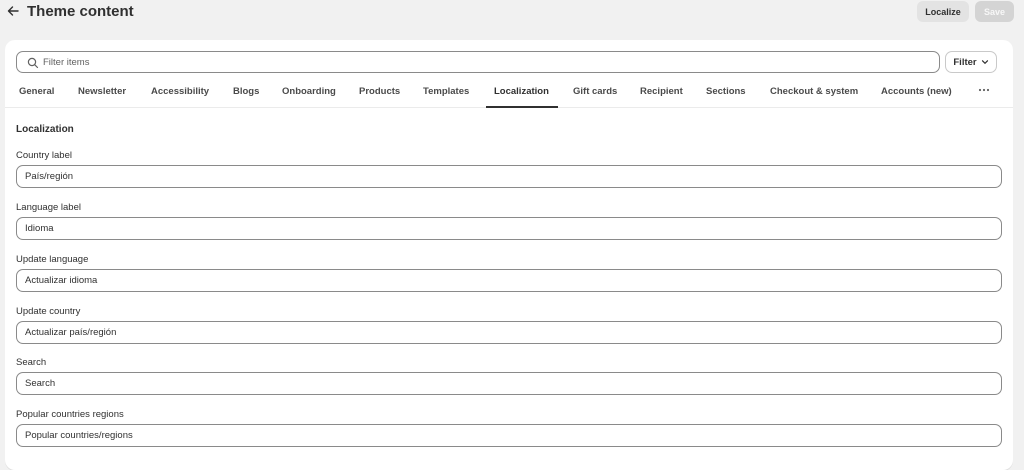 Image resolution: width=1024 pixels, height=470 pixels. Describe the element at coordinates (521, 92) in the screenshot. I see `tab-localization: Localization` at that location.